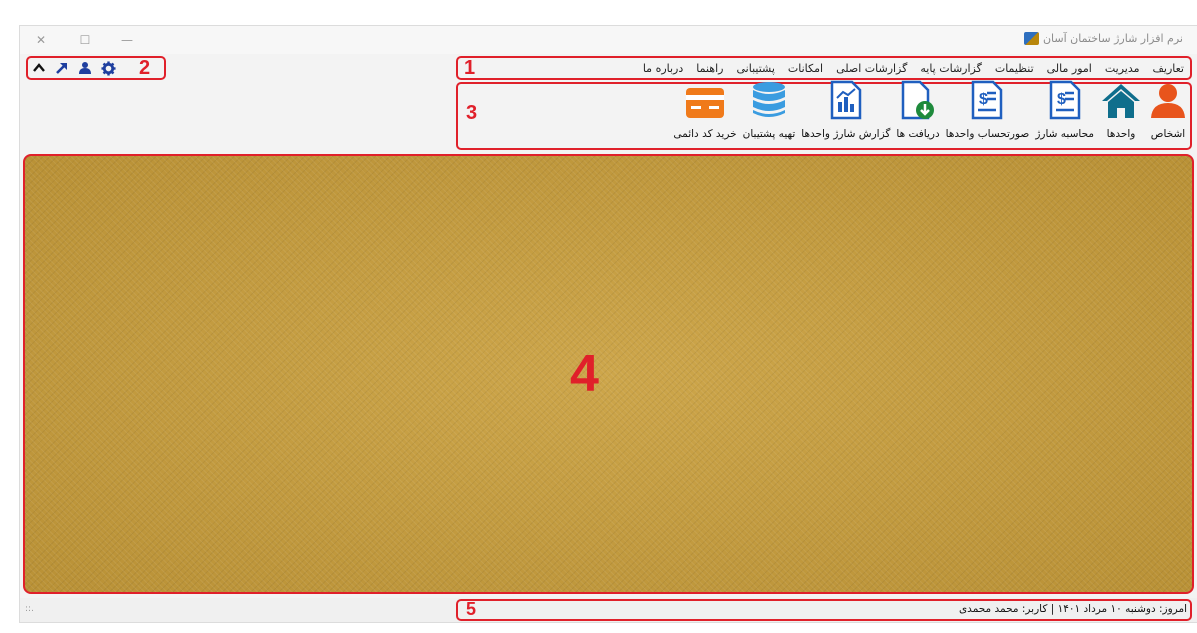 This screenshot has width=1197, height=633. I want to click on menu-item-definitions: تعاریف, so click(1168, 68).